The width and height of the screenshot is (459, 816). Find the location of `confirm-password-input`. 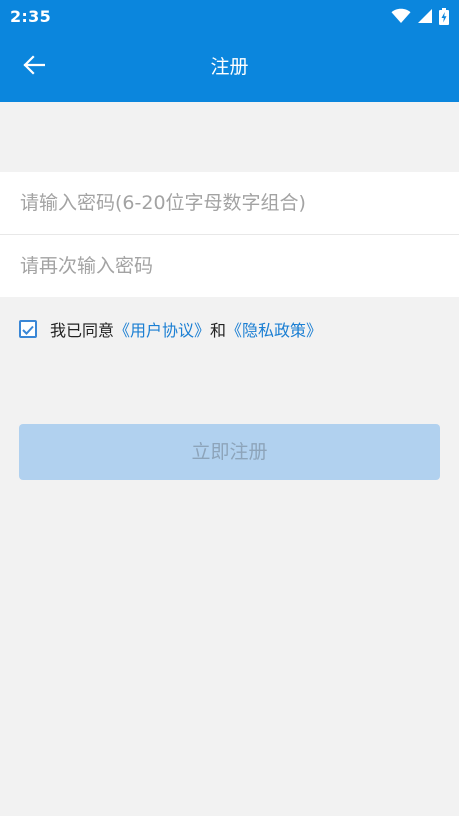

confirm-password-input is located at coordinates (229, 266).